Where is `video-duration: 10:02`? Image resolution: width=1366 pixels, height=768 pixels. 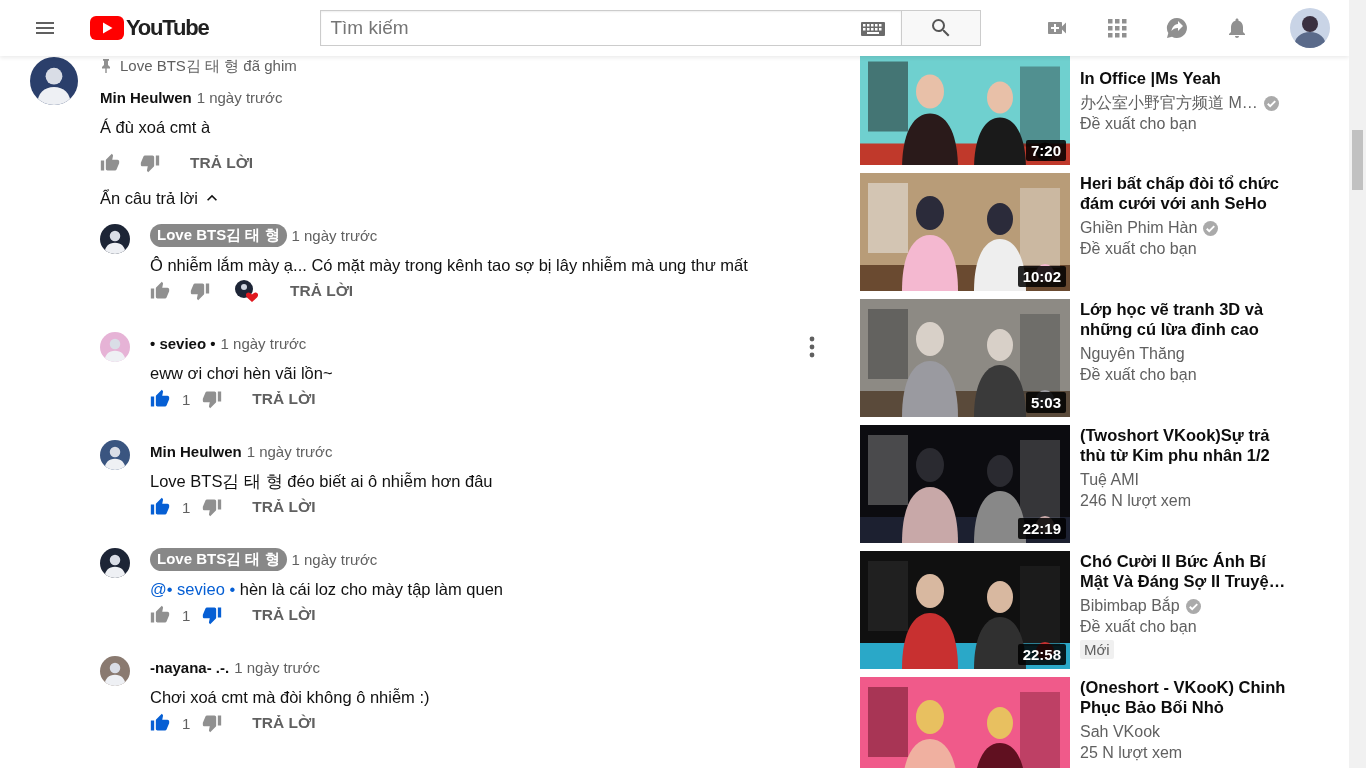
video-duration: 10:02 is located at coordinates (1041, 276).